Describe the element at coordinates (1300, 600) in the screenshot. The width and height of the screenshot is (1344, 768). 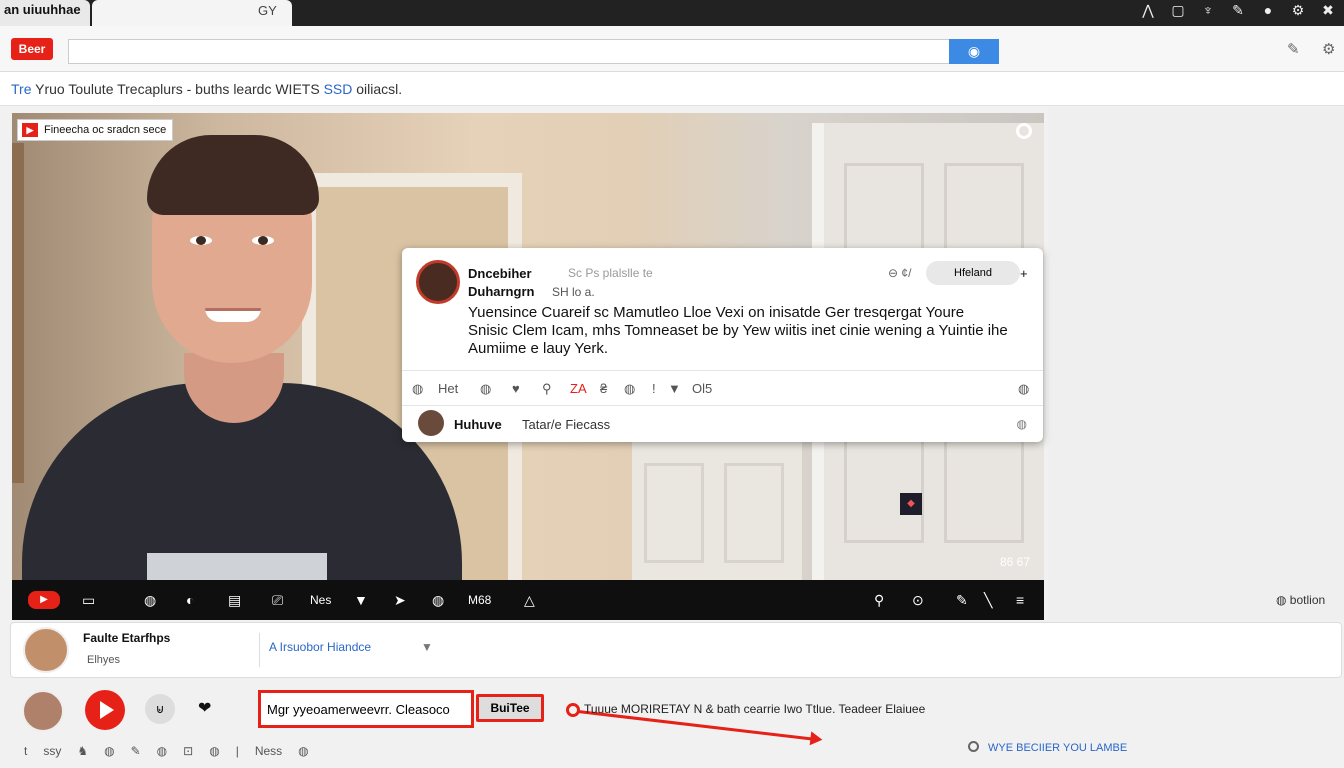
I see `button-link: ◍ botlion` at that location.